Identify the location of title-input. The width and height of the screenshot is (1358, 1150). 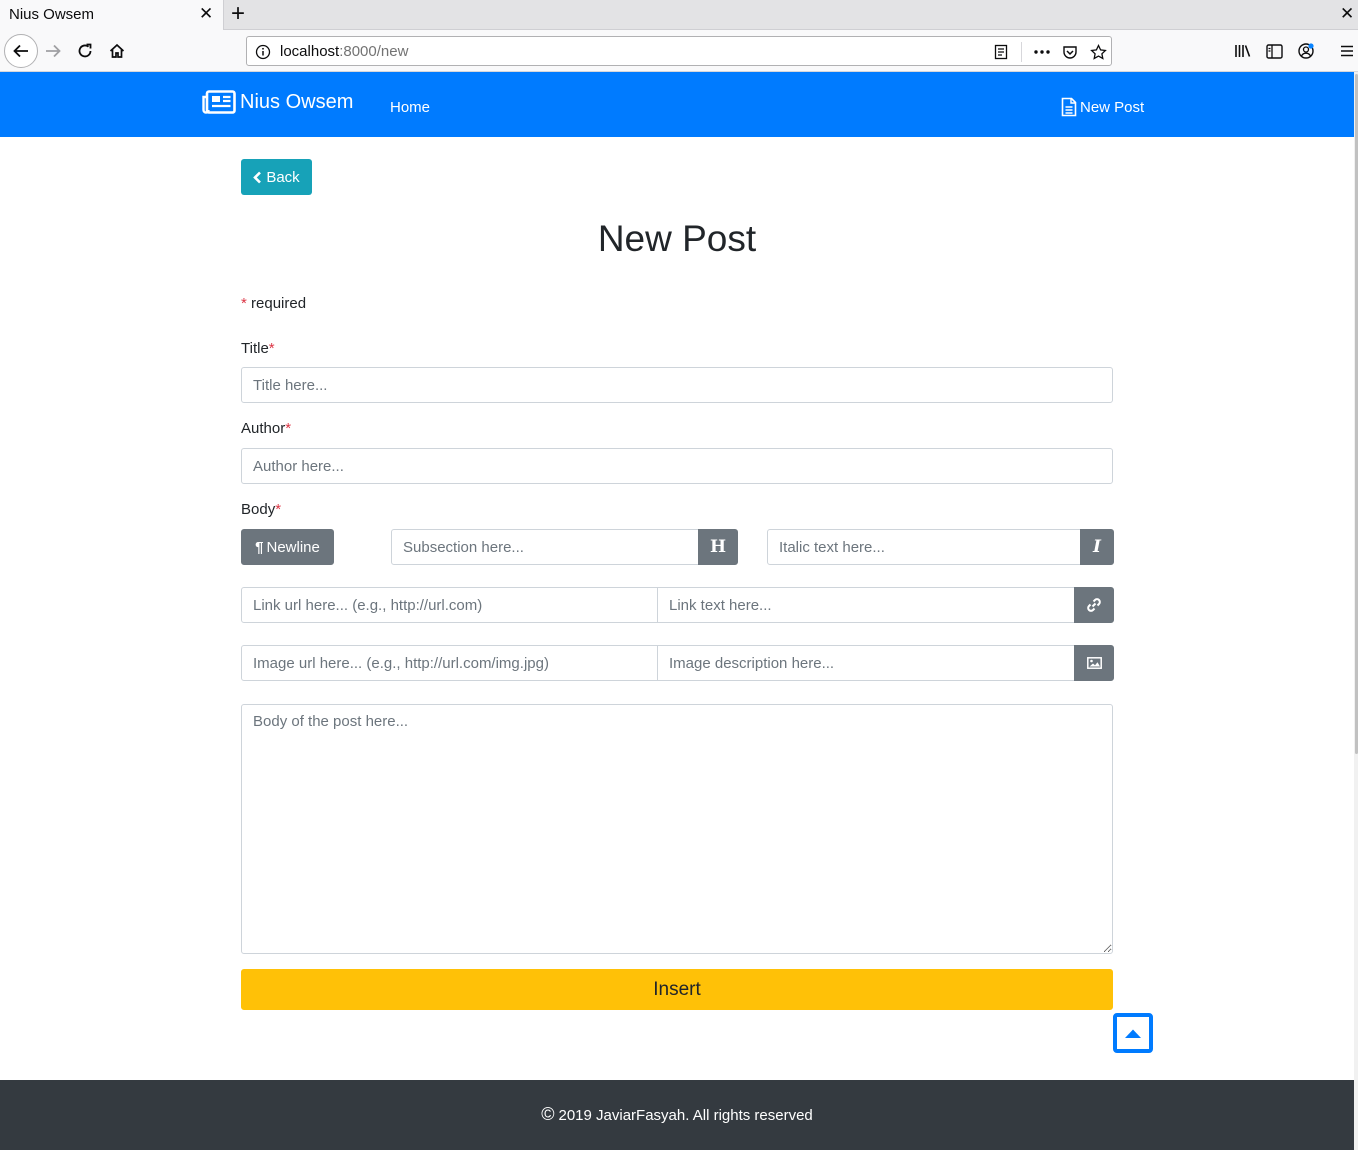
(677, 385).